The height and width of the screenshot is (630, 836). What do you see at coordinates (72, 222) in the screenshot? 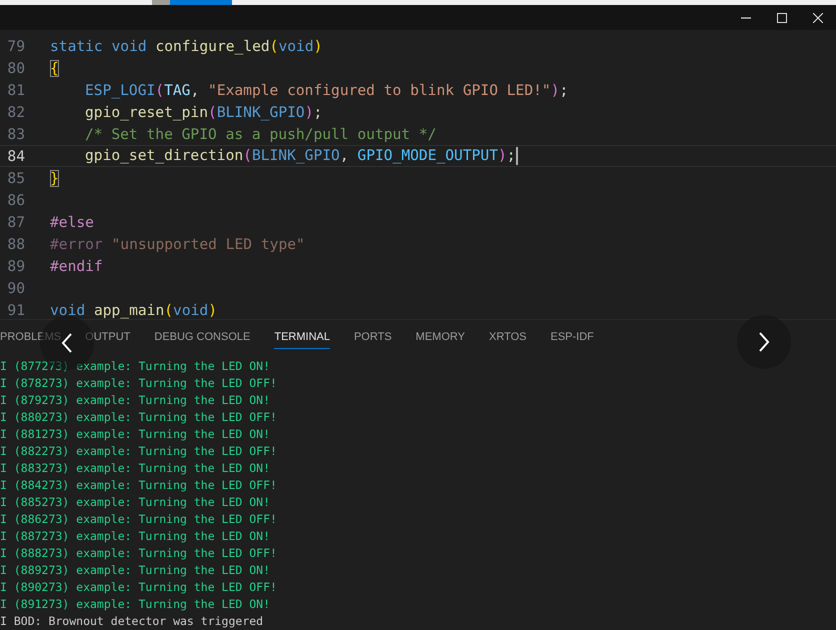
I see `code-line: #else` at bounding box center [72, 222].